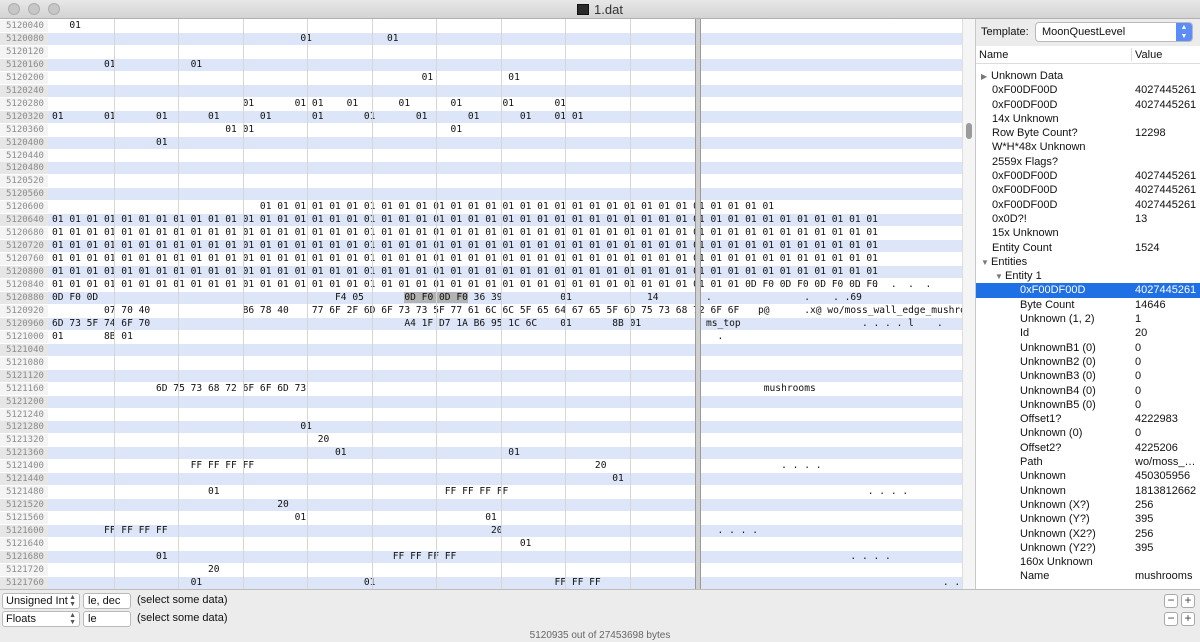  What do you see at coordinates (993, 55) in the screenshot?
I see `column-name-header: Name` at bounding box center [993, 55].